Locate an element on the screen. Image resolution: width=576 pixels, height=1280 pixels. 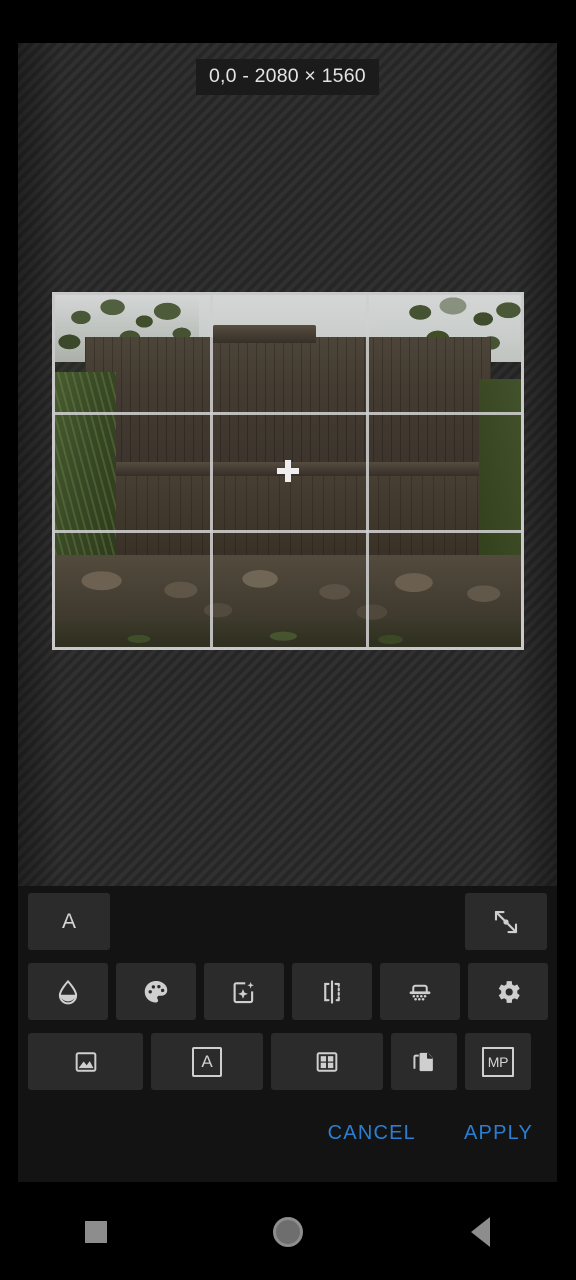
photo-icon is located at coordinates (86, 1062).